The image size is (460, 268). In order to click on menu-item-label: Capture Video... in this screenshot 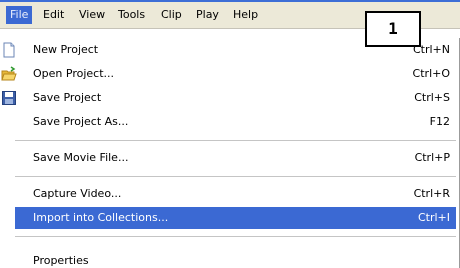, I will do `click(77, 193)`.